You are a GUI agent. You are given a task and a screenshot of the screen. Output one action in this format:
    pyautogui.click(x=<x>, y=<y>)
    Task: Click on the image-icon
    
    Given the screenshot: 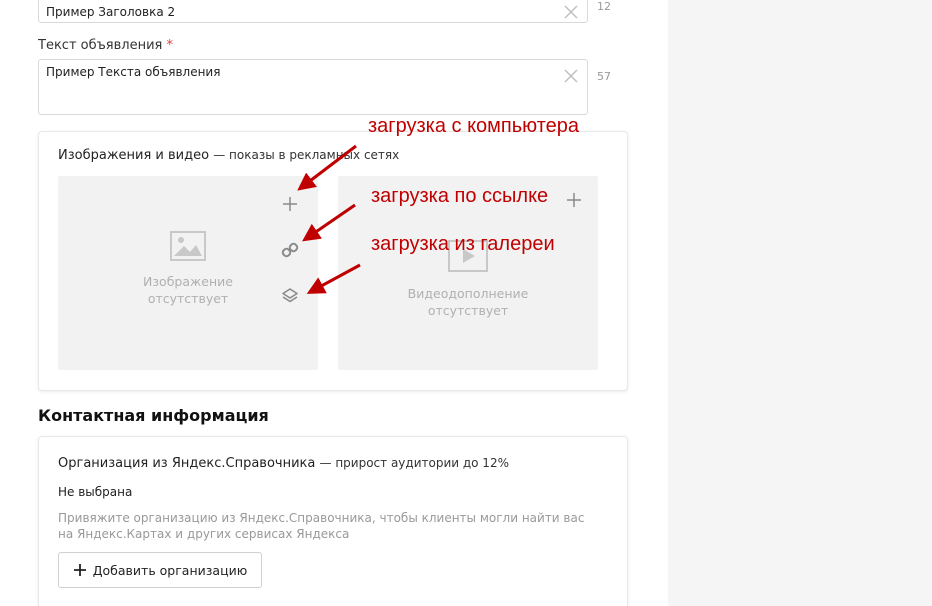 What is the action you would take?
    pyautogui.click(x=188, y=246)
    